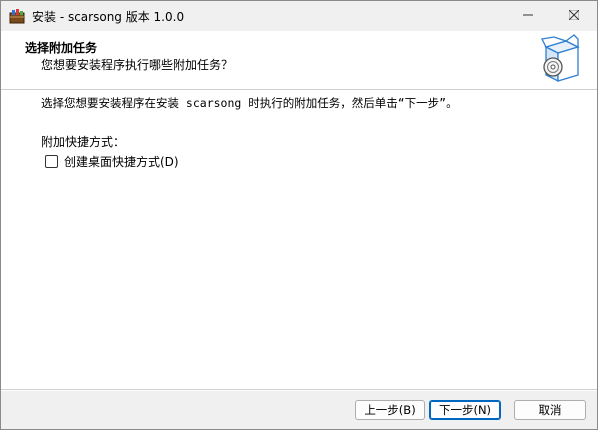 This screenshot has height=430, width=598. What do you see at coordinates (390, 410) in the screenshot?
I see `back-button: 上一步(B)` at bounding box center [390, 410].